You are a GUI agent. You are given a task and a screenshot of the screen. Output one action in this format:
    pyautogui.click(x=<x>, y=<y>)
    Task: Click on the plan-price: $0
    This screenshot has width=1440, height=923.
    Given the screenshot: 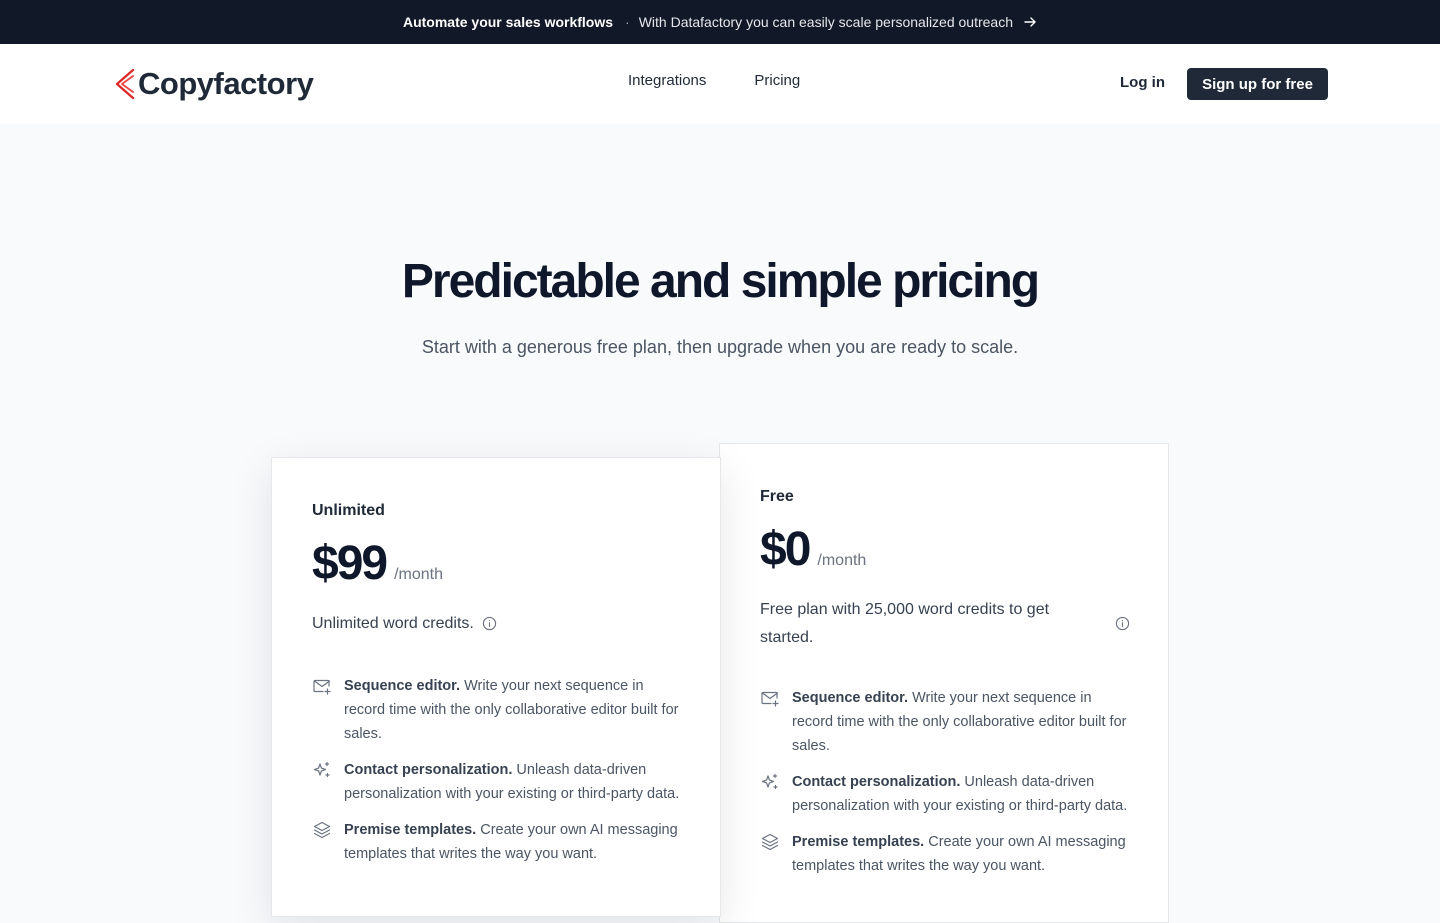 What is the action you would take?
    pyautogui.click(x=785, y=549)
    